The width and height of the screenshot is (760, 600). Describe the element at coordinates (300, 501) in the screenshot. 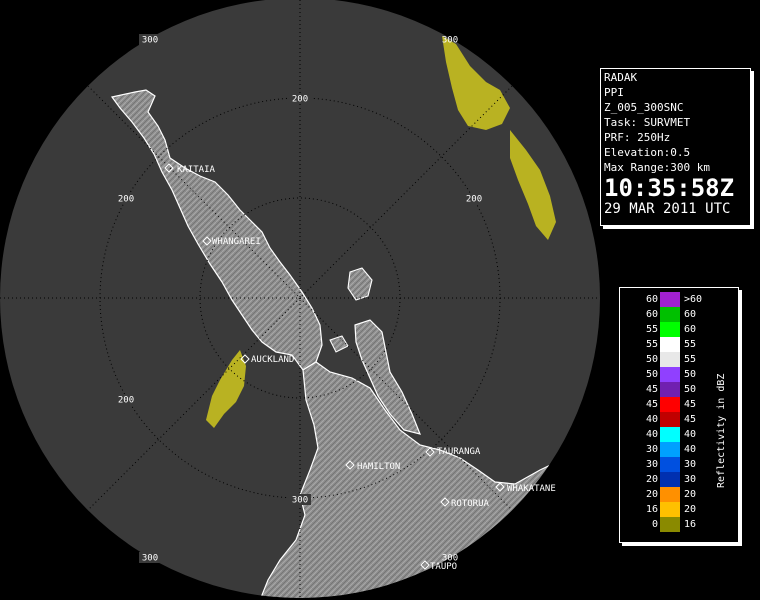

I see `range-label-200-s: 300` at that location.